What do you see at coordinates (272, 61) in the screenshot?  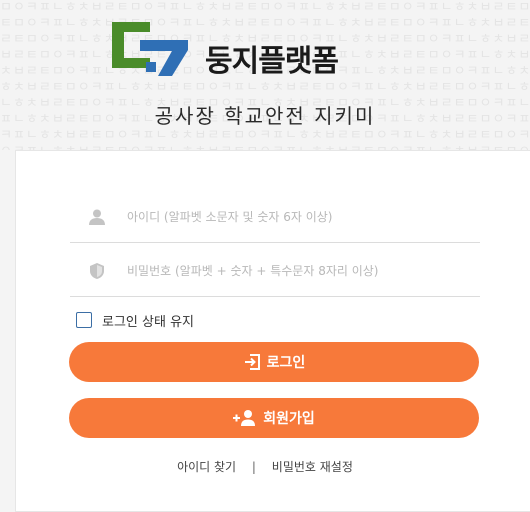 I see `brand-name: 둥지플랫폼` at bounding box center [272, 61].